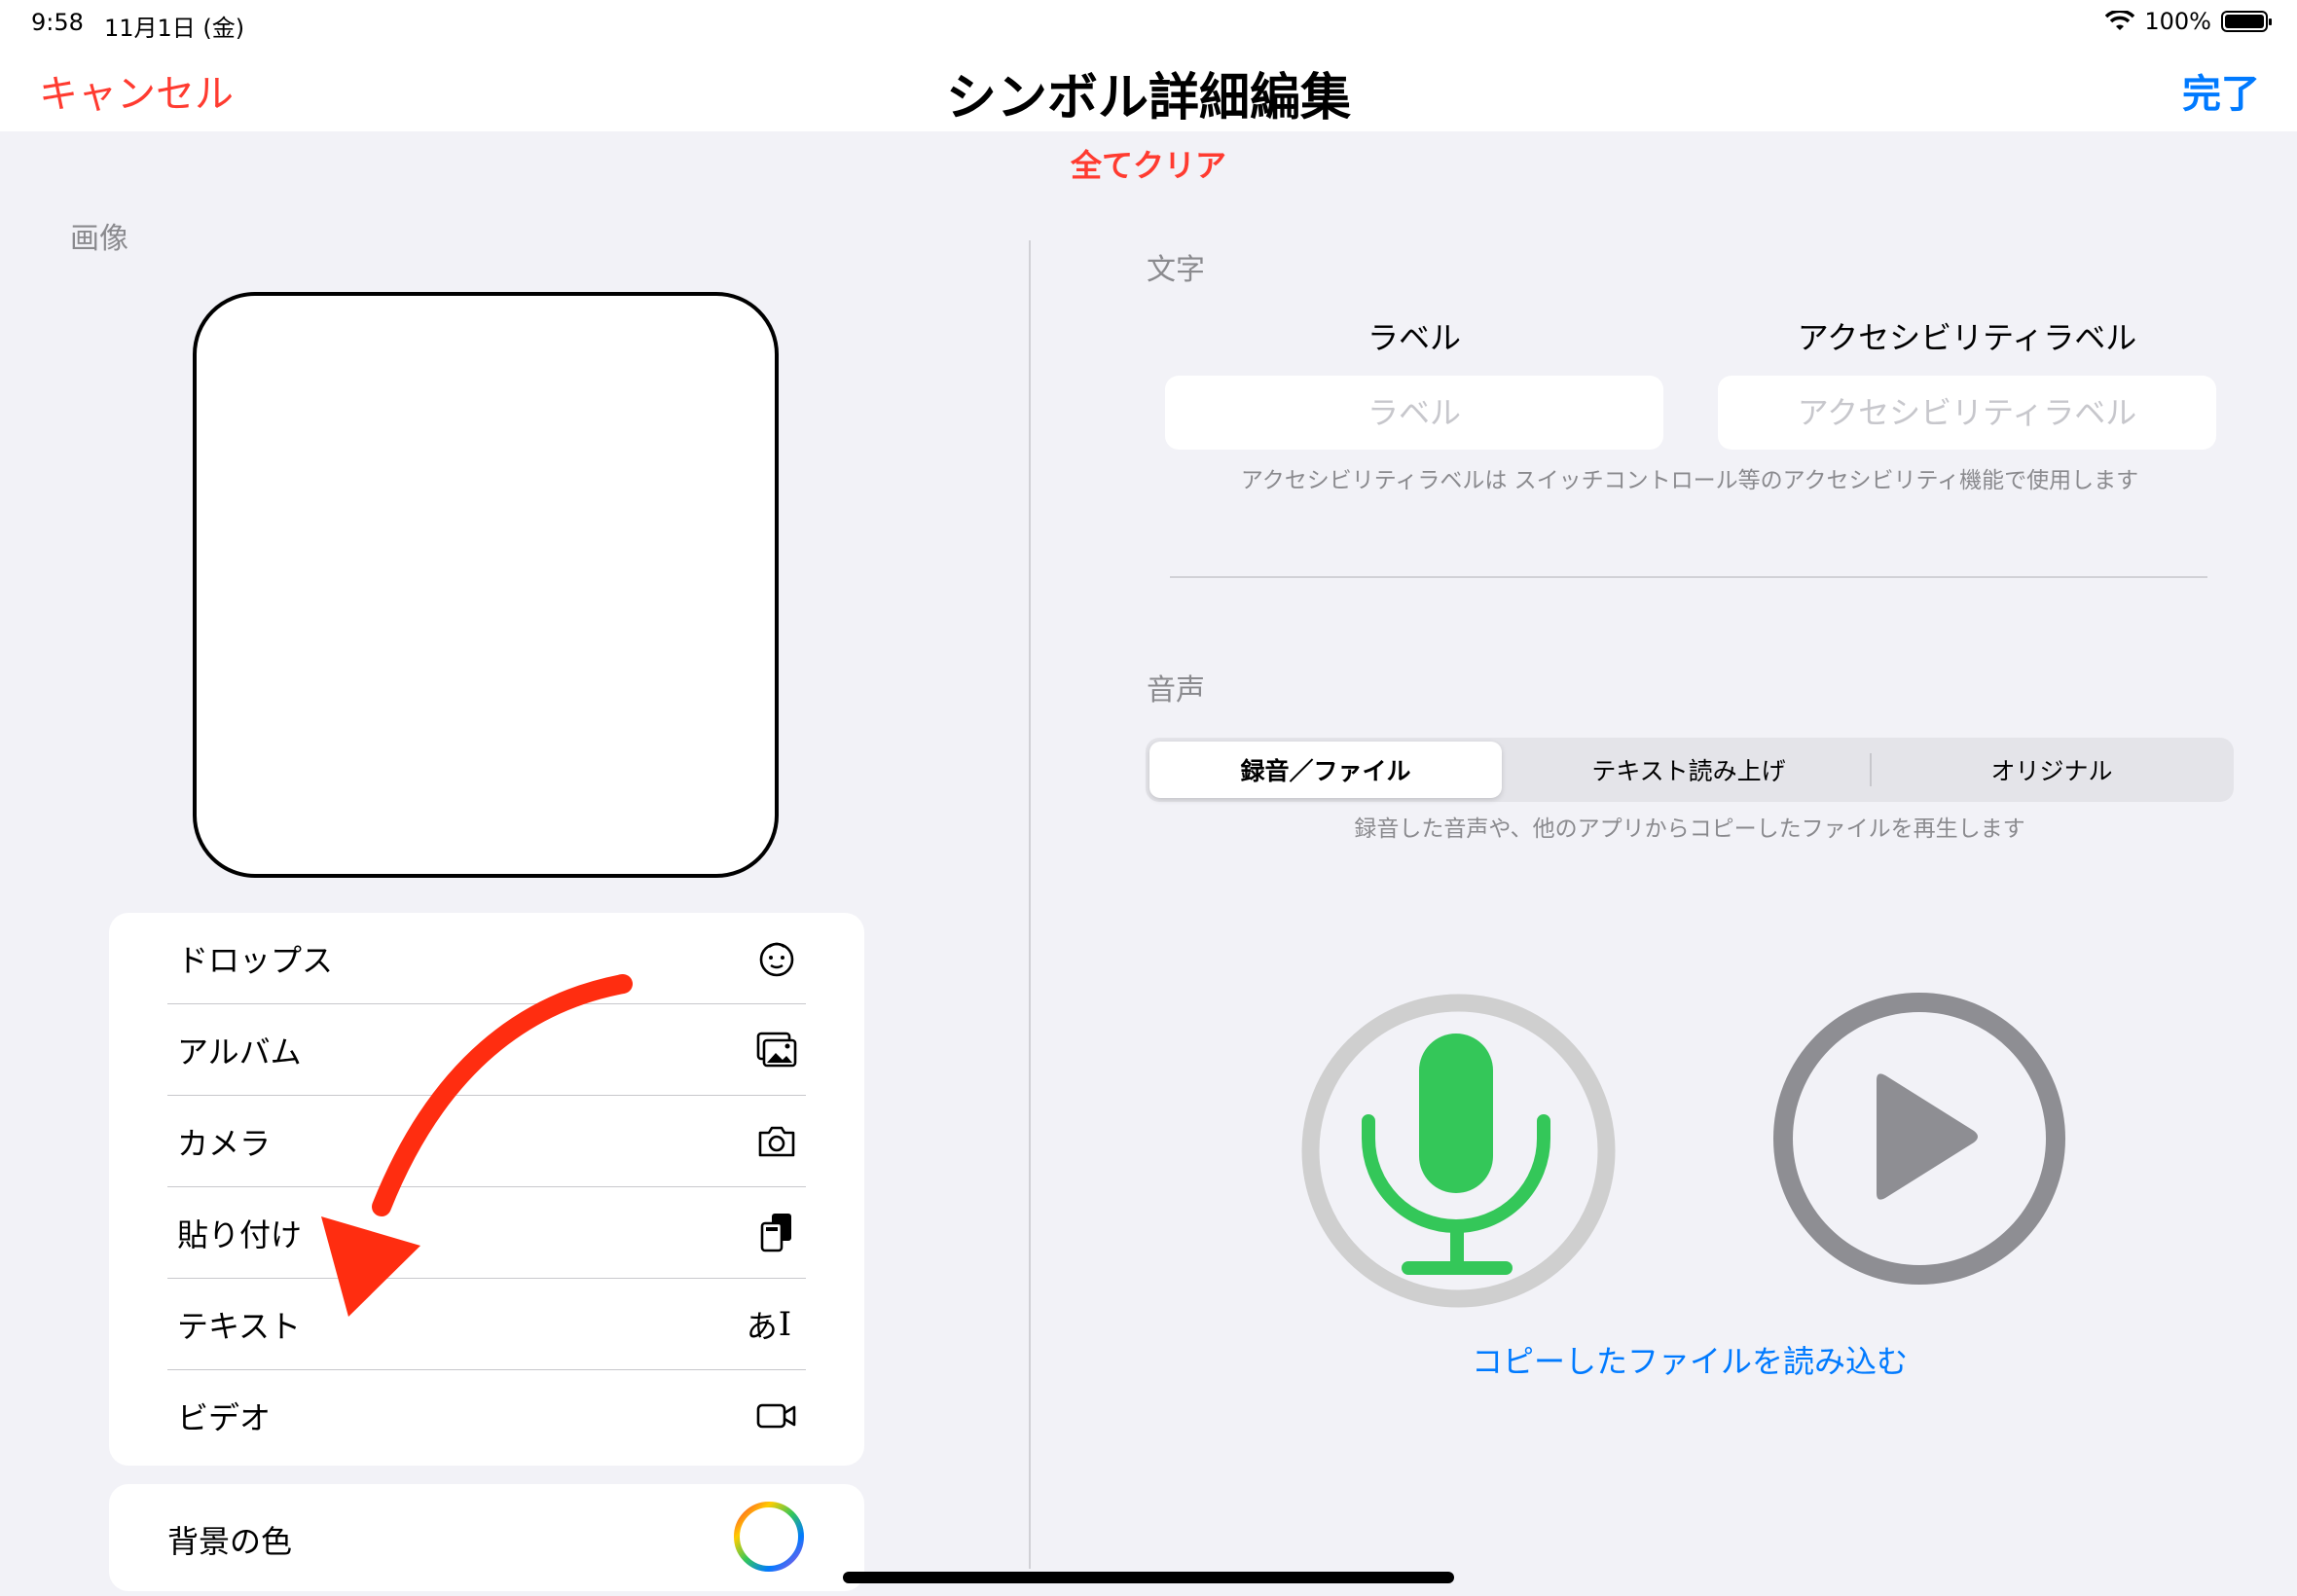 The image size is (2297, 1596). I want to click on background-color-label: 背景の色, so click(230, 1541).